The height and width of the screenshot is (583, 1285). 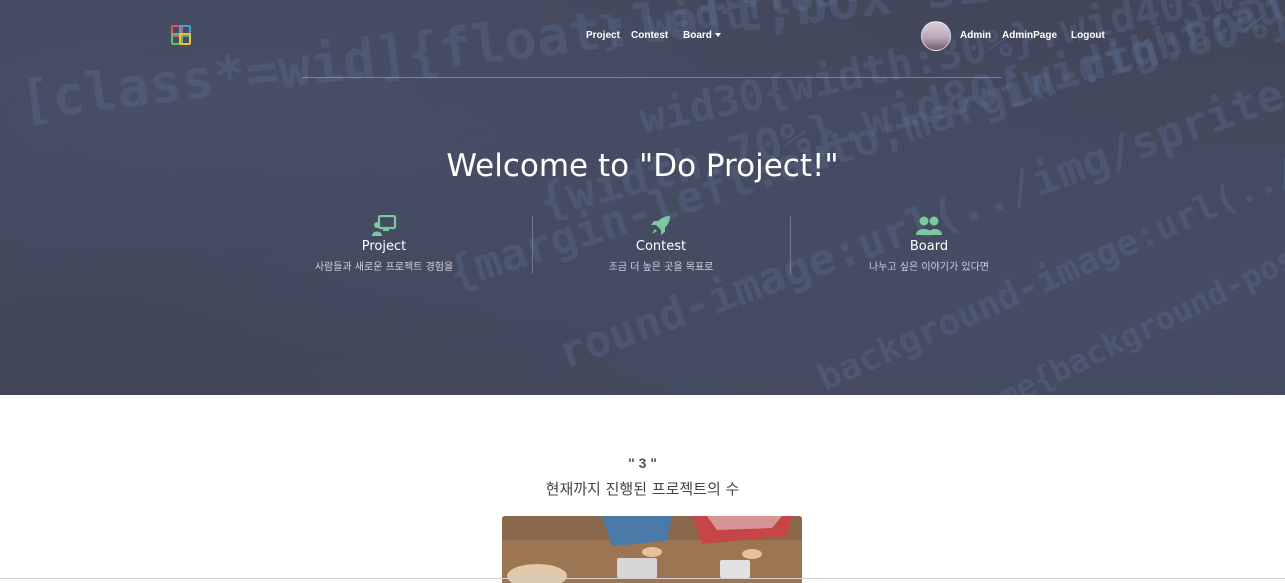 I want to click on feature-board: Board 나누고 싶은 이야기가 있다면, so click(x=929, y=244).